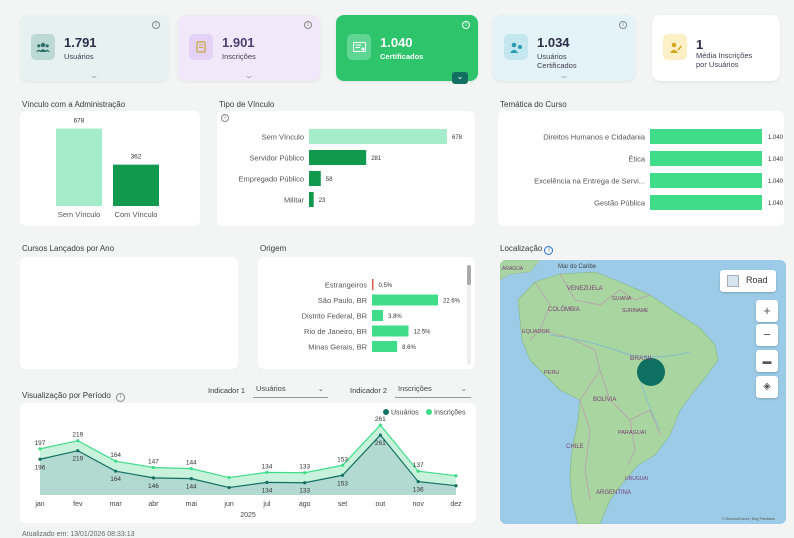  What do you see at coordinates (271, 179) in the screenshot?
I see `category-label: Empregado Público` at bounding box center [271, 179].